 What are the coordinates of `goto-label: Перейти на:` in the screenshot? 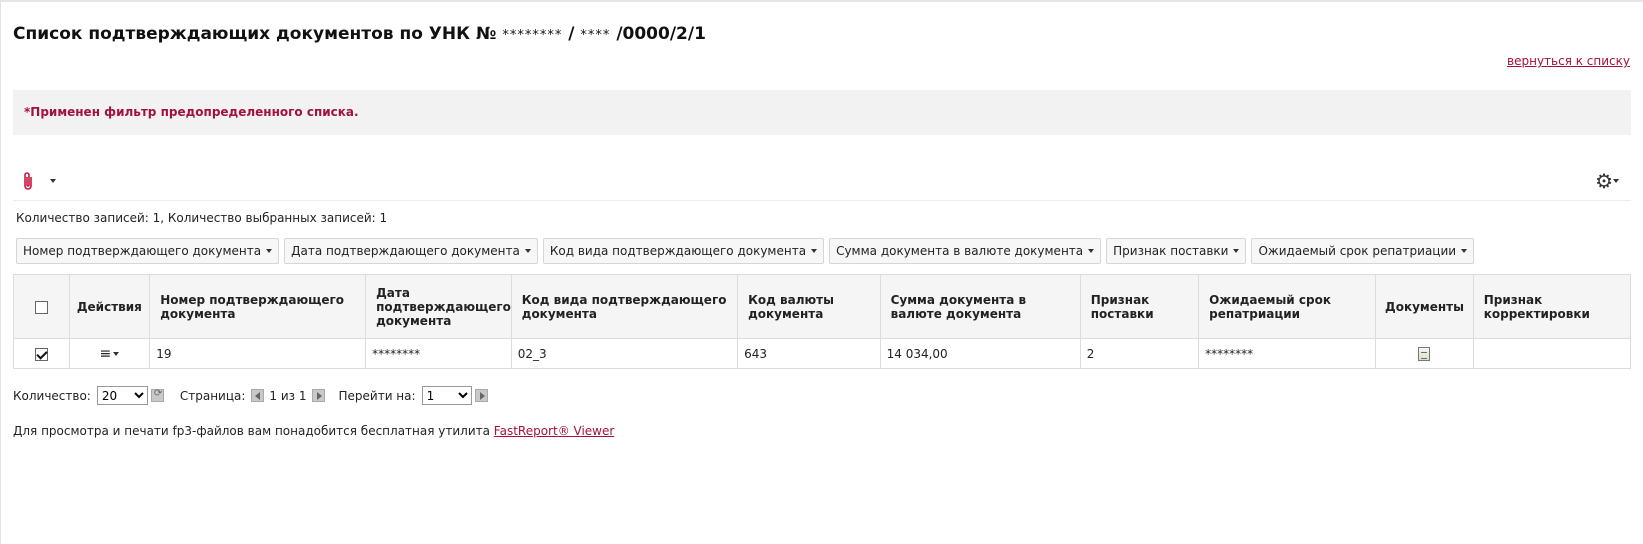 It's located at (377, 395).